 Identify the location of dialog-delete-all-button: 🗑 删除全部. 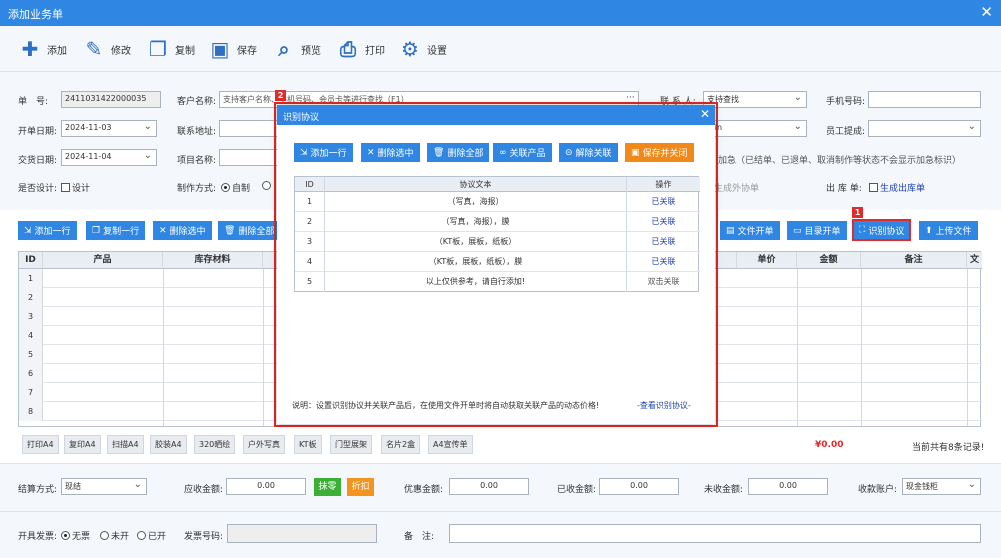
(458, 152).